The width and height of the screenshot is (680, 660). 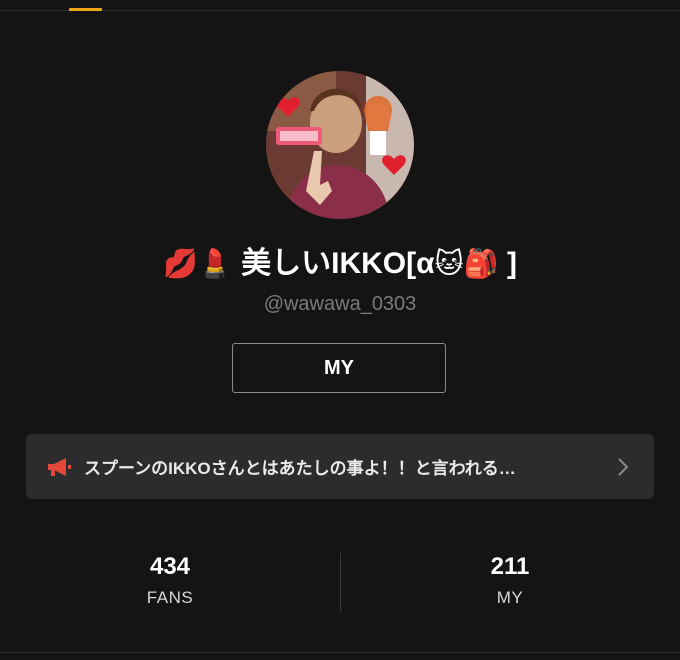 I want to click on my-button: MY, so click(x=339, y=368).